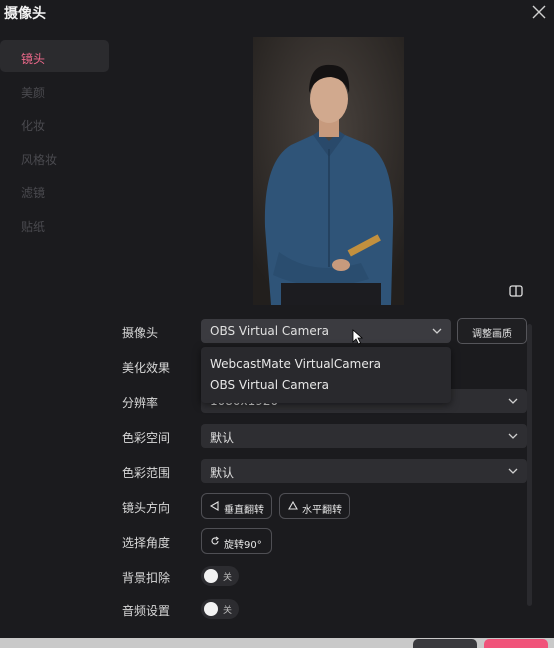  I want to click on audio-state: 关, so click(228, 611).